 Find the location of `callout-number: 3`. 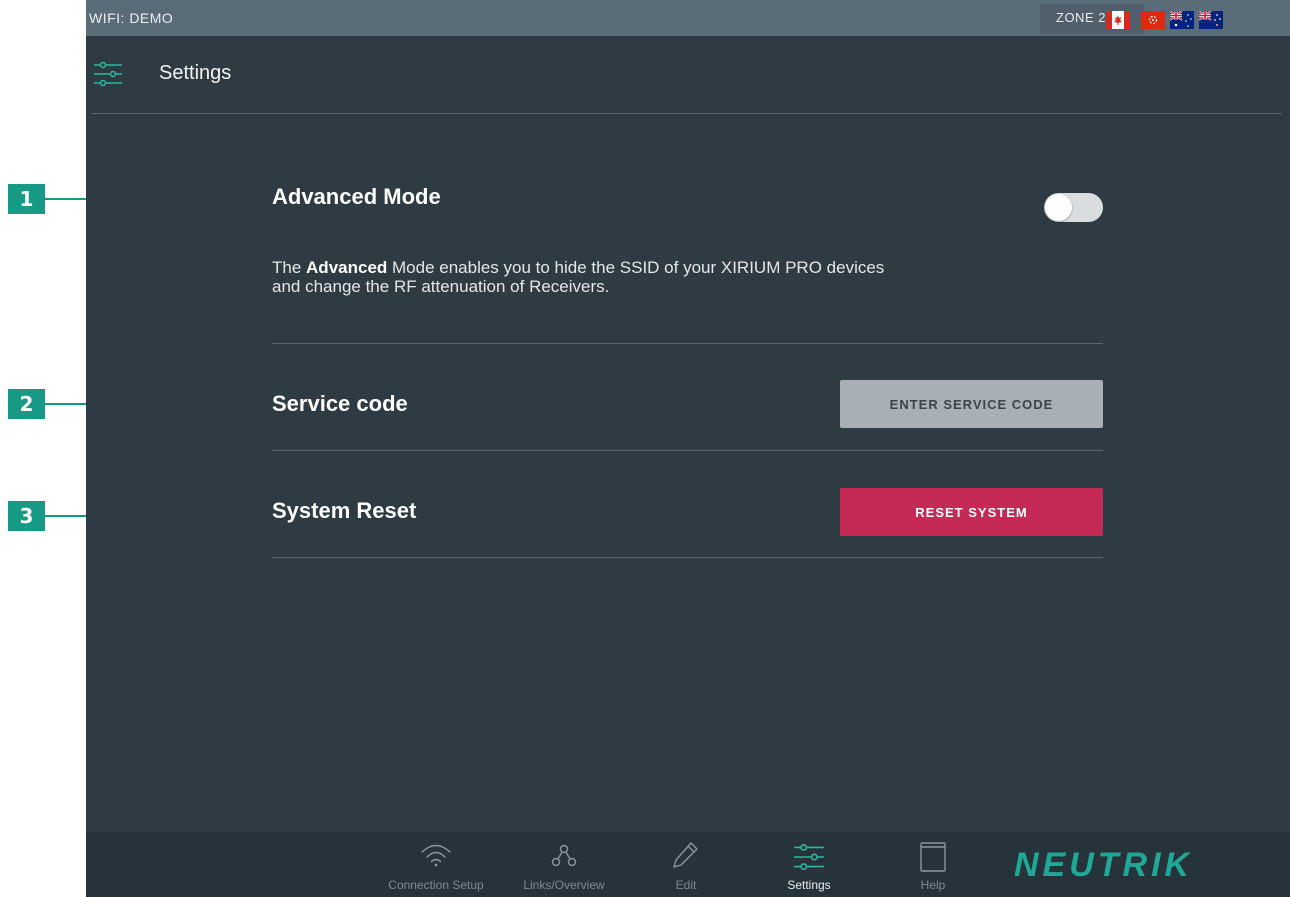

callout-number: 3 is located at coordinates (26, 516).